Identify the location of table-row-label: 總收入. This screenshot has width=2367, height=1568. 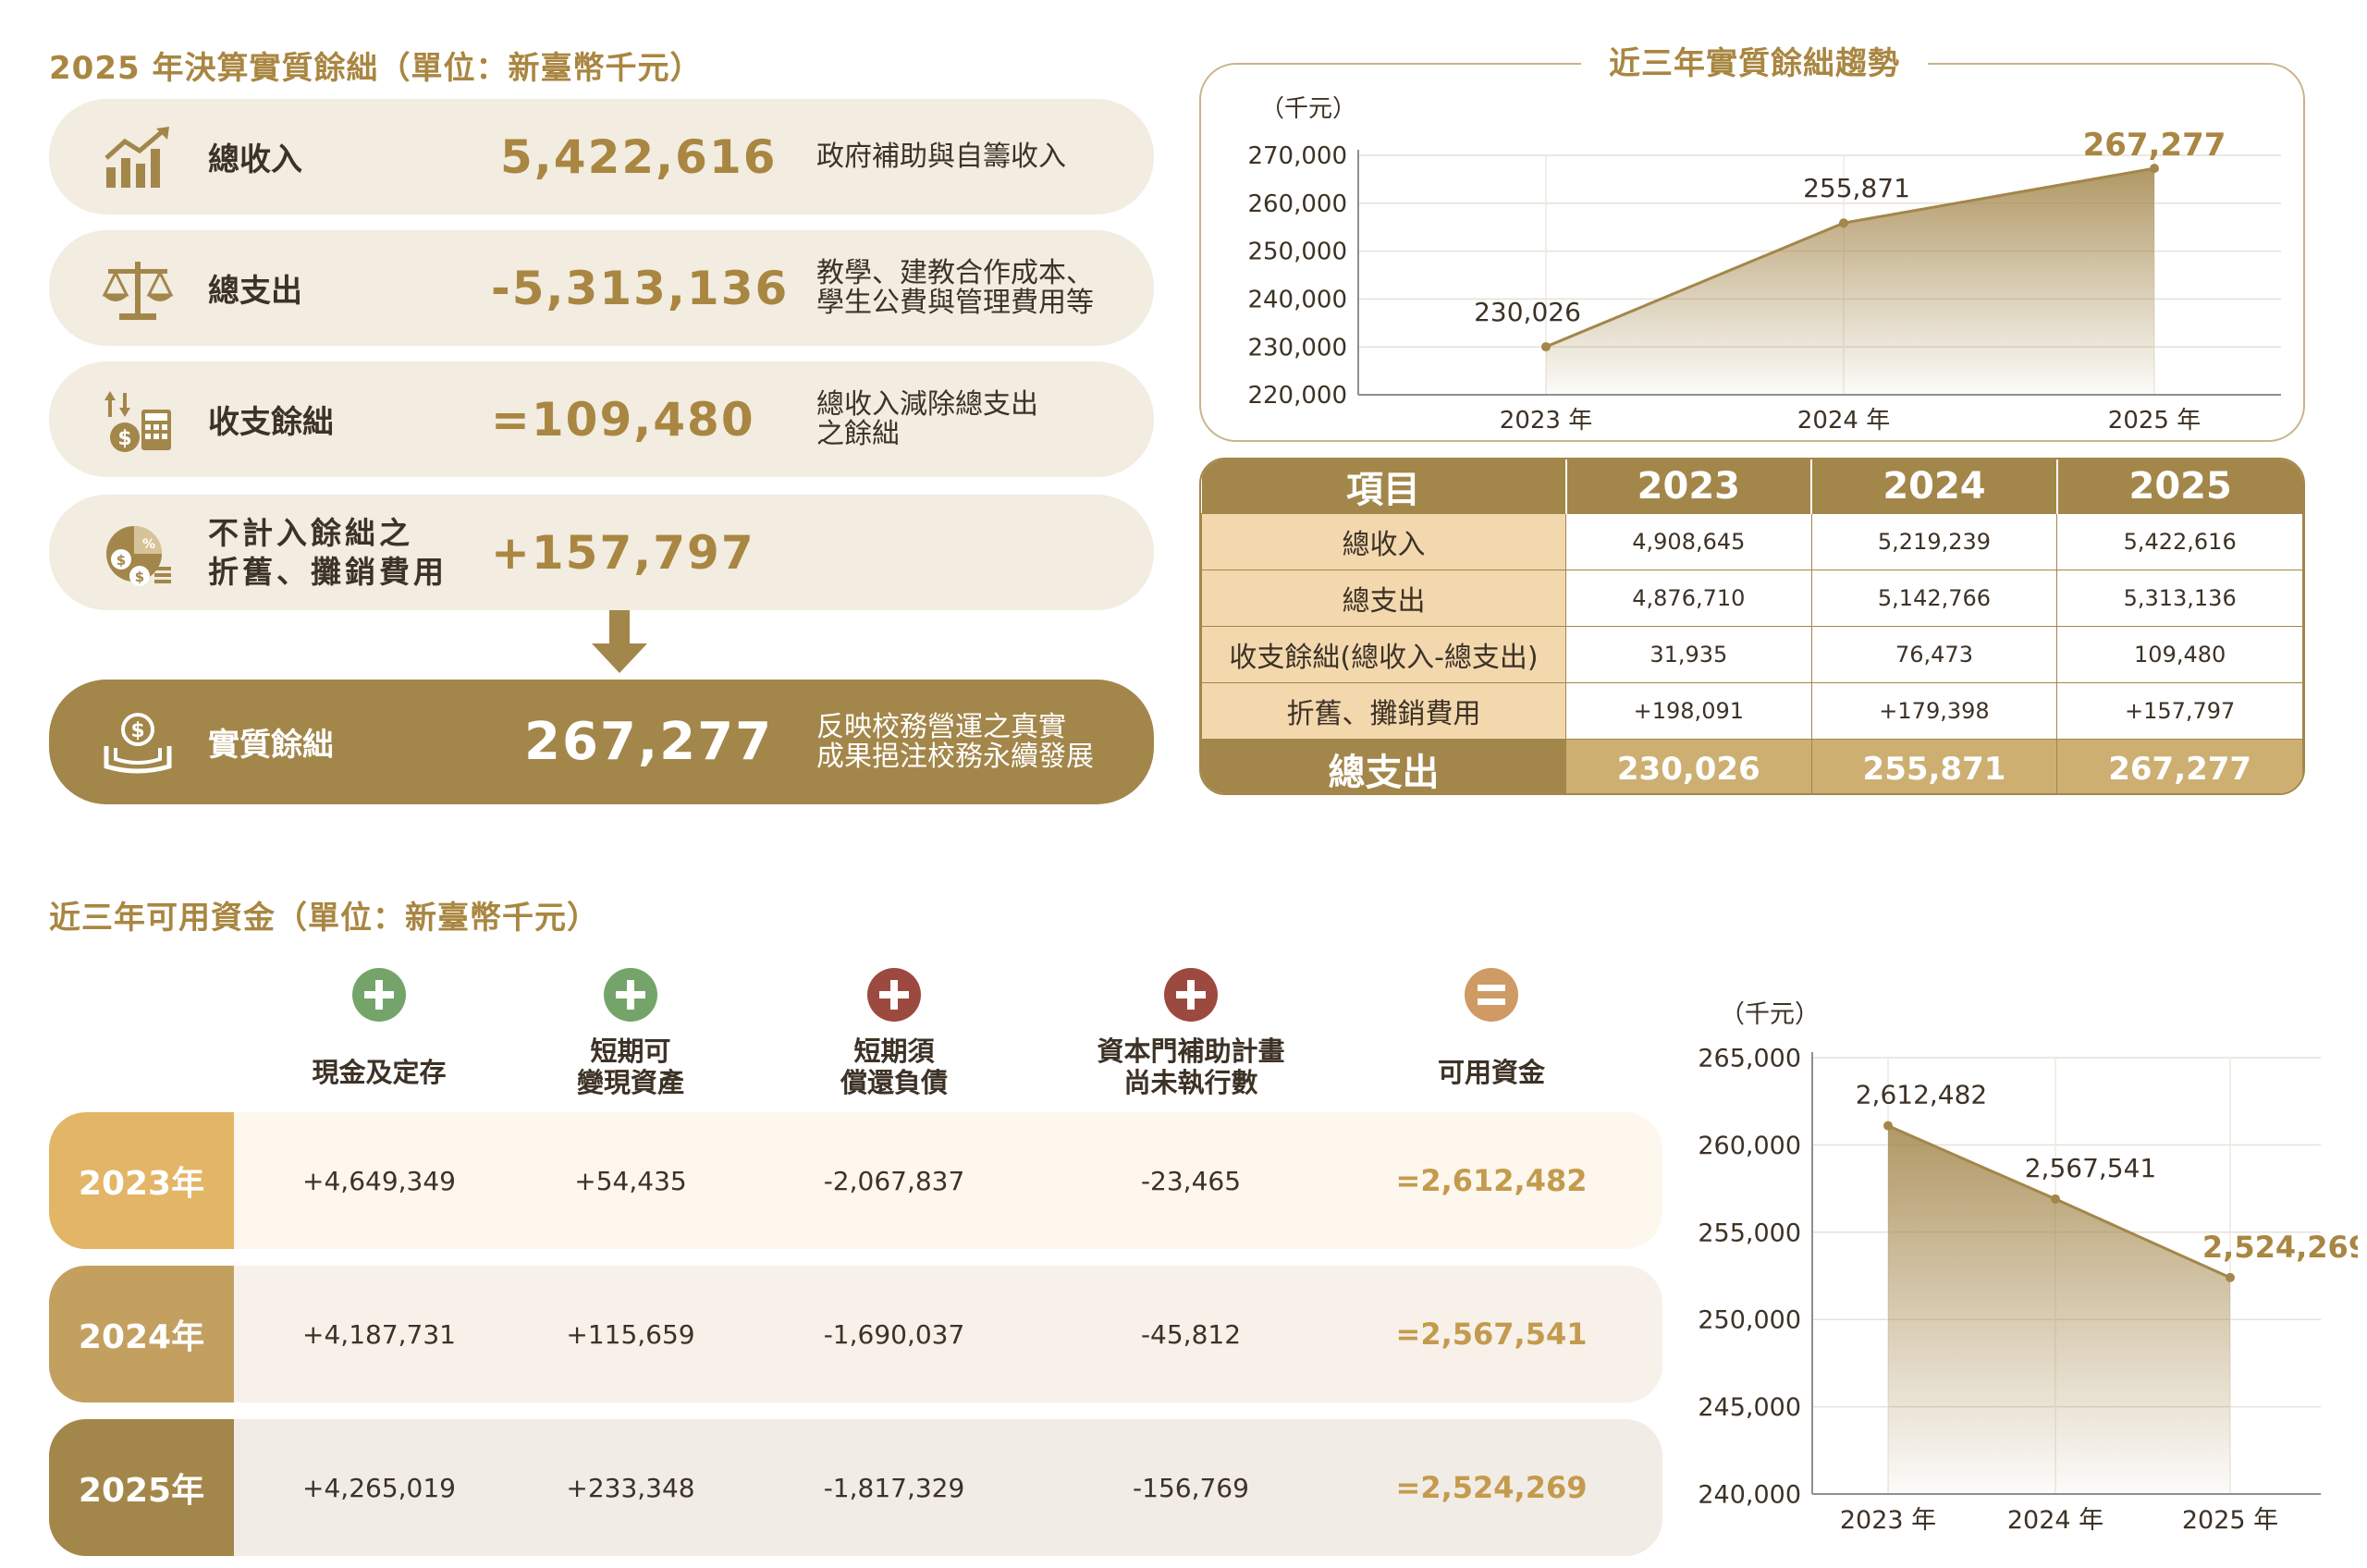
(1383, 542).